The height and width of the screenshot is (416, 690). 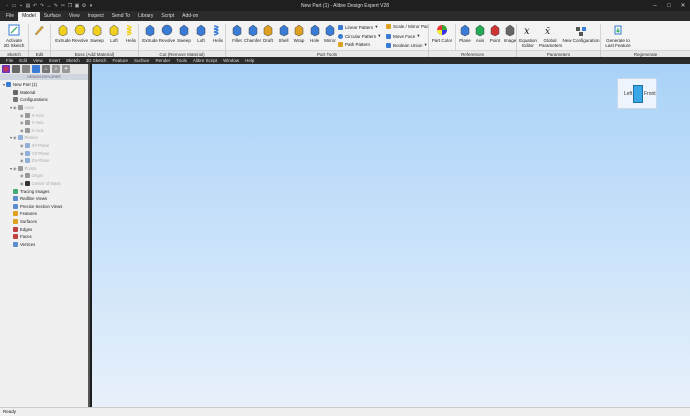 I want to click on cut-revolve-button: Revolve, so click(x=167, y=33).